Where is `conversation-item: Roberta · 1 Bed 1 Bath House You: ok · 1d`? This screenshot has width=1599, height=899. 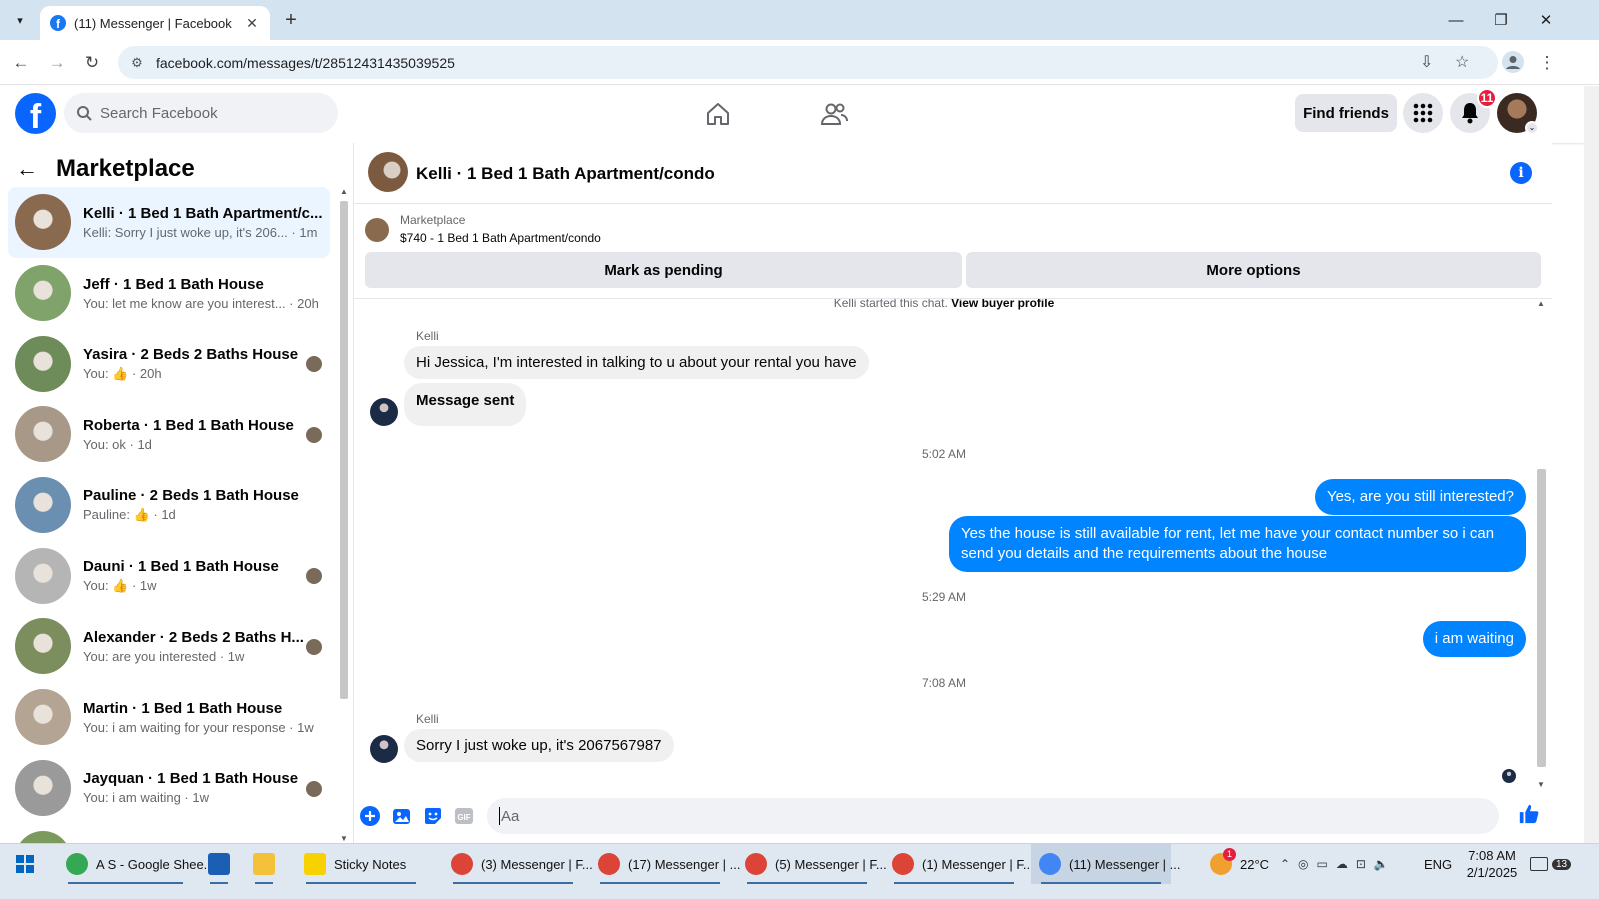 conversation-item: Roberta · 1 Bed 1 Bath House You: ok · 1d is located at coordinates (169, 434).